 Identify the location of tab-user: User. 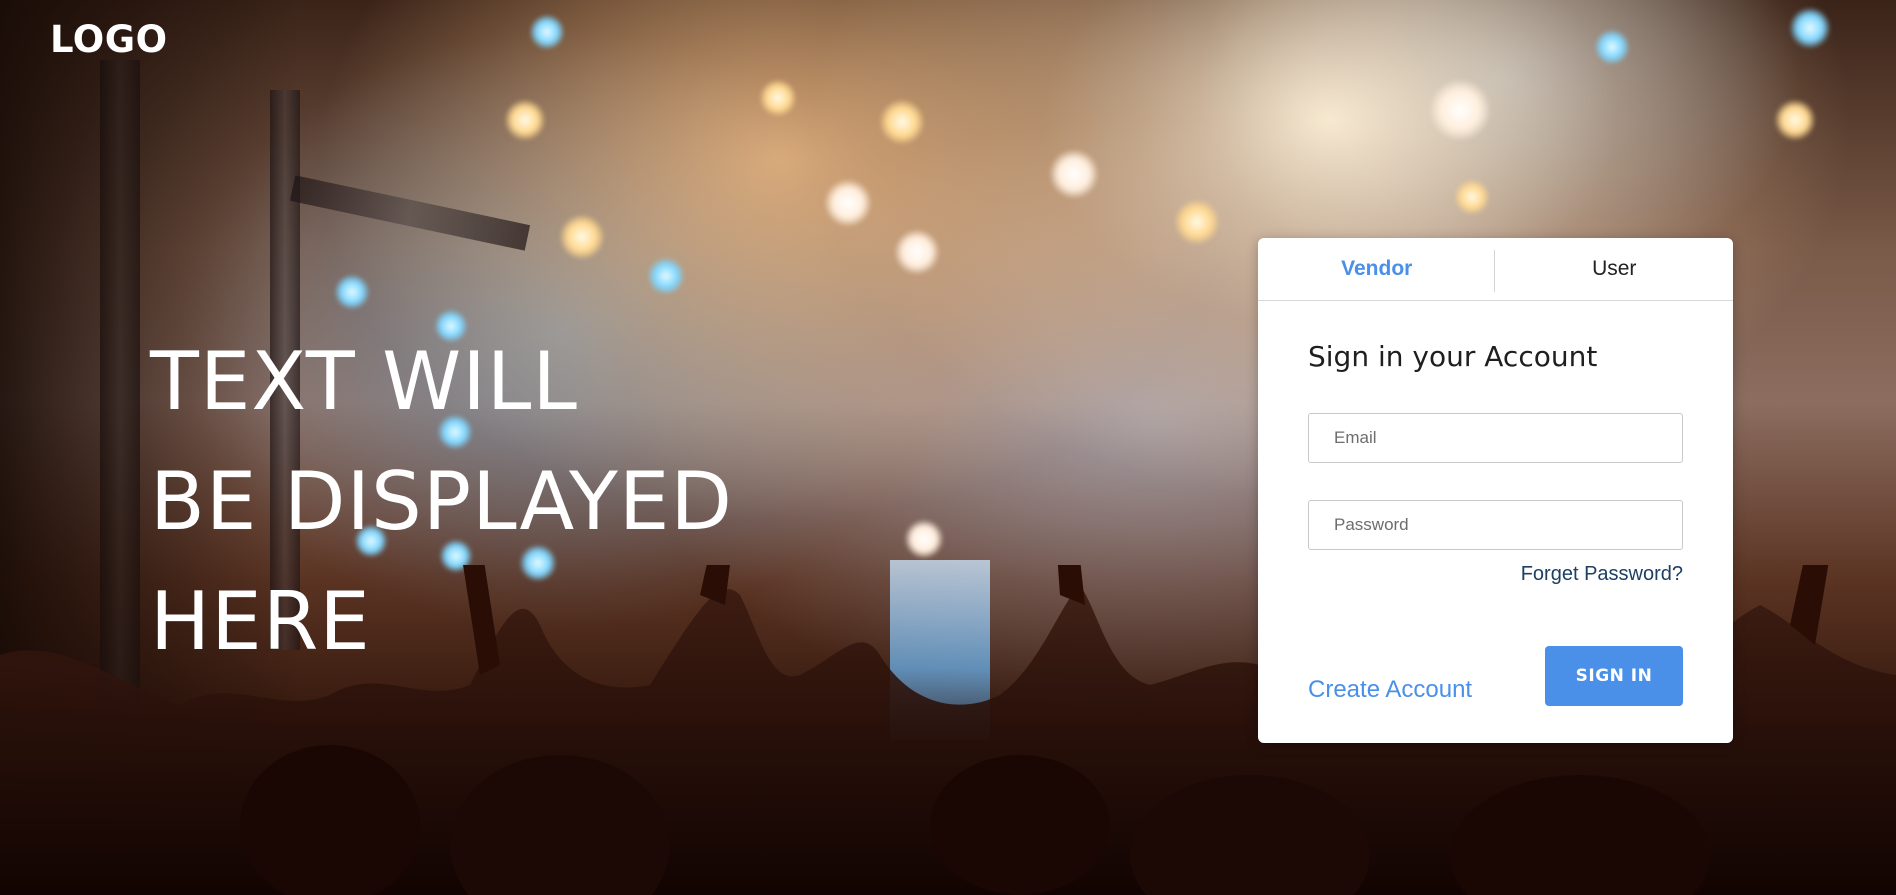
(1615, 269).